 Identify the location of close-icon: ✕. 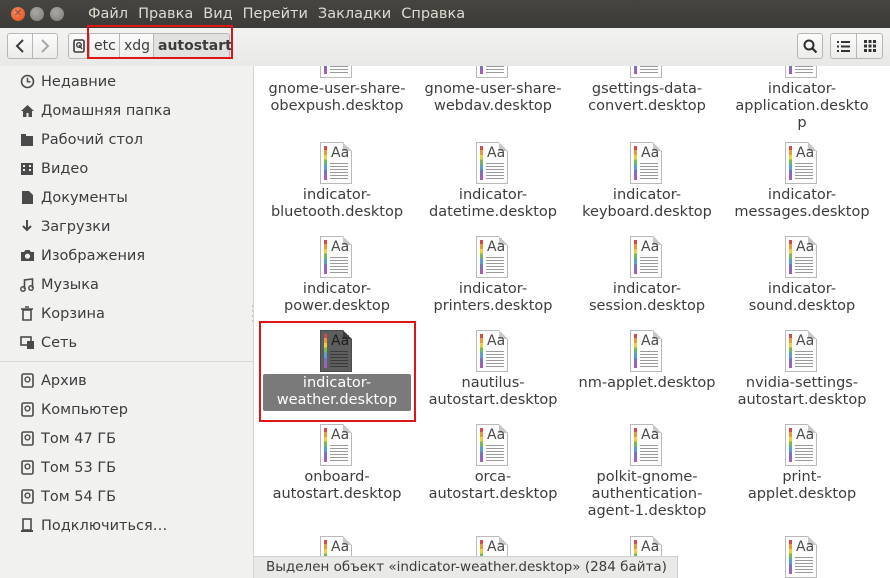
(18, 13).